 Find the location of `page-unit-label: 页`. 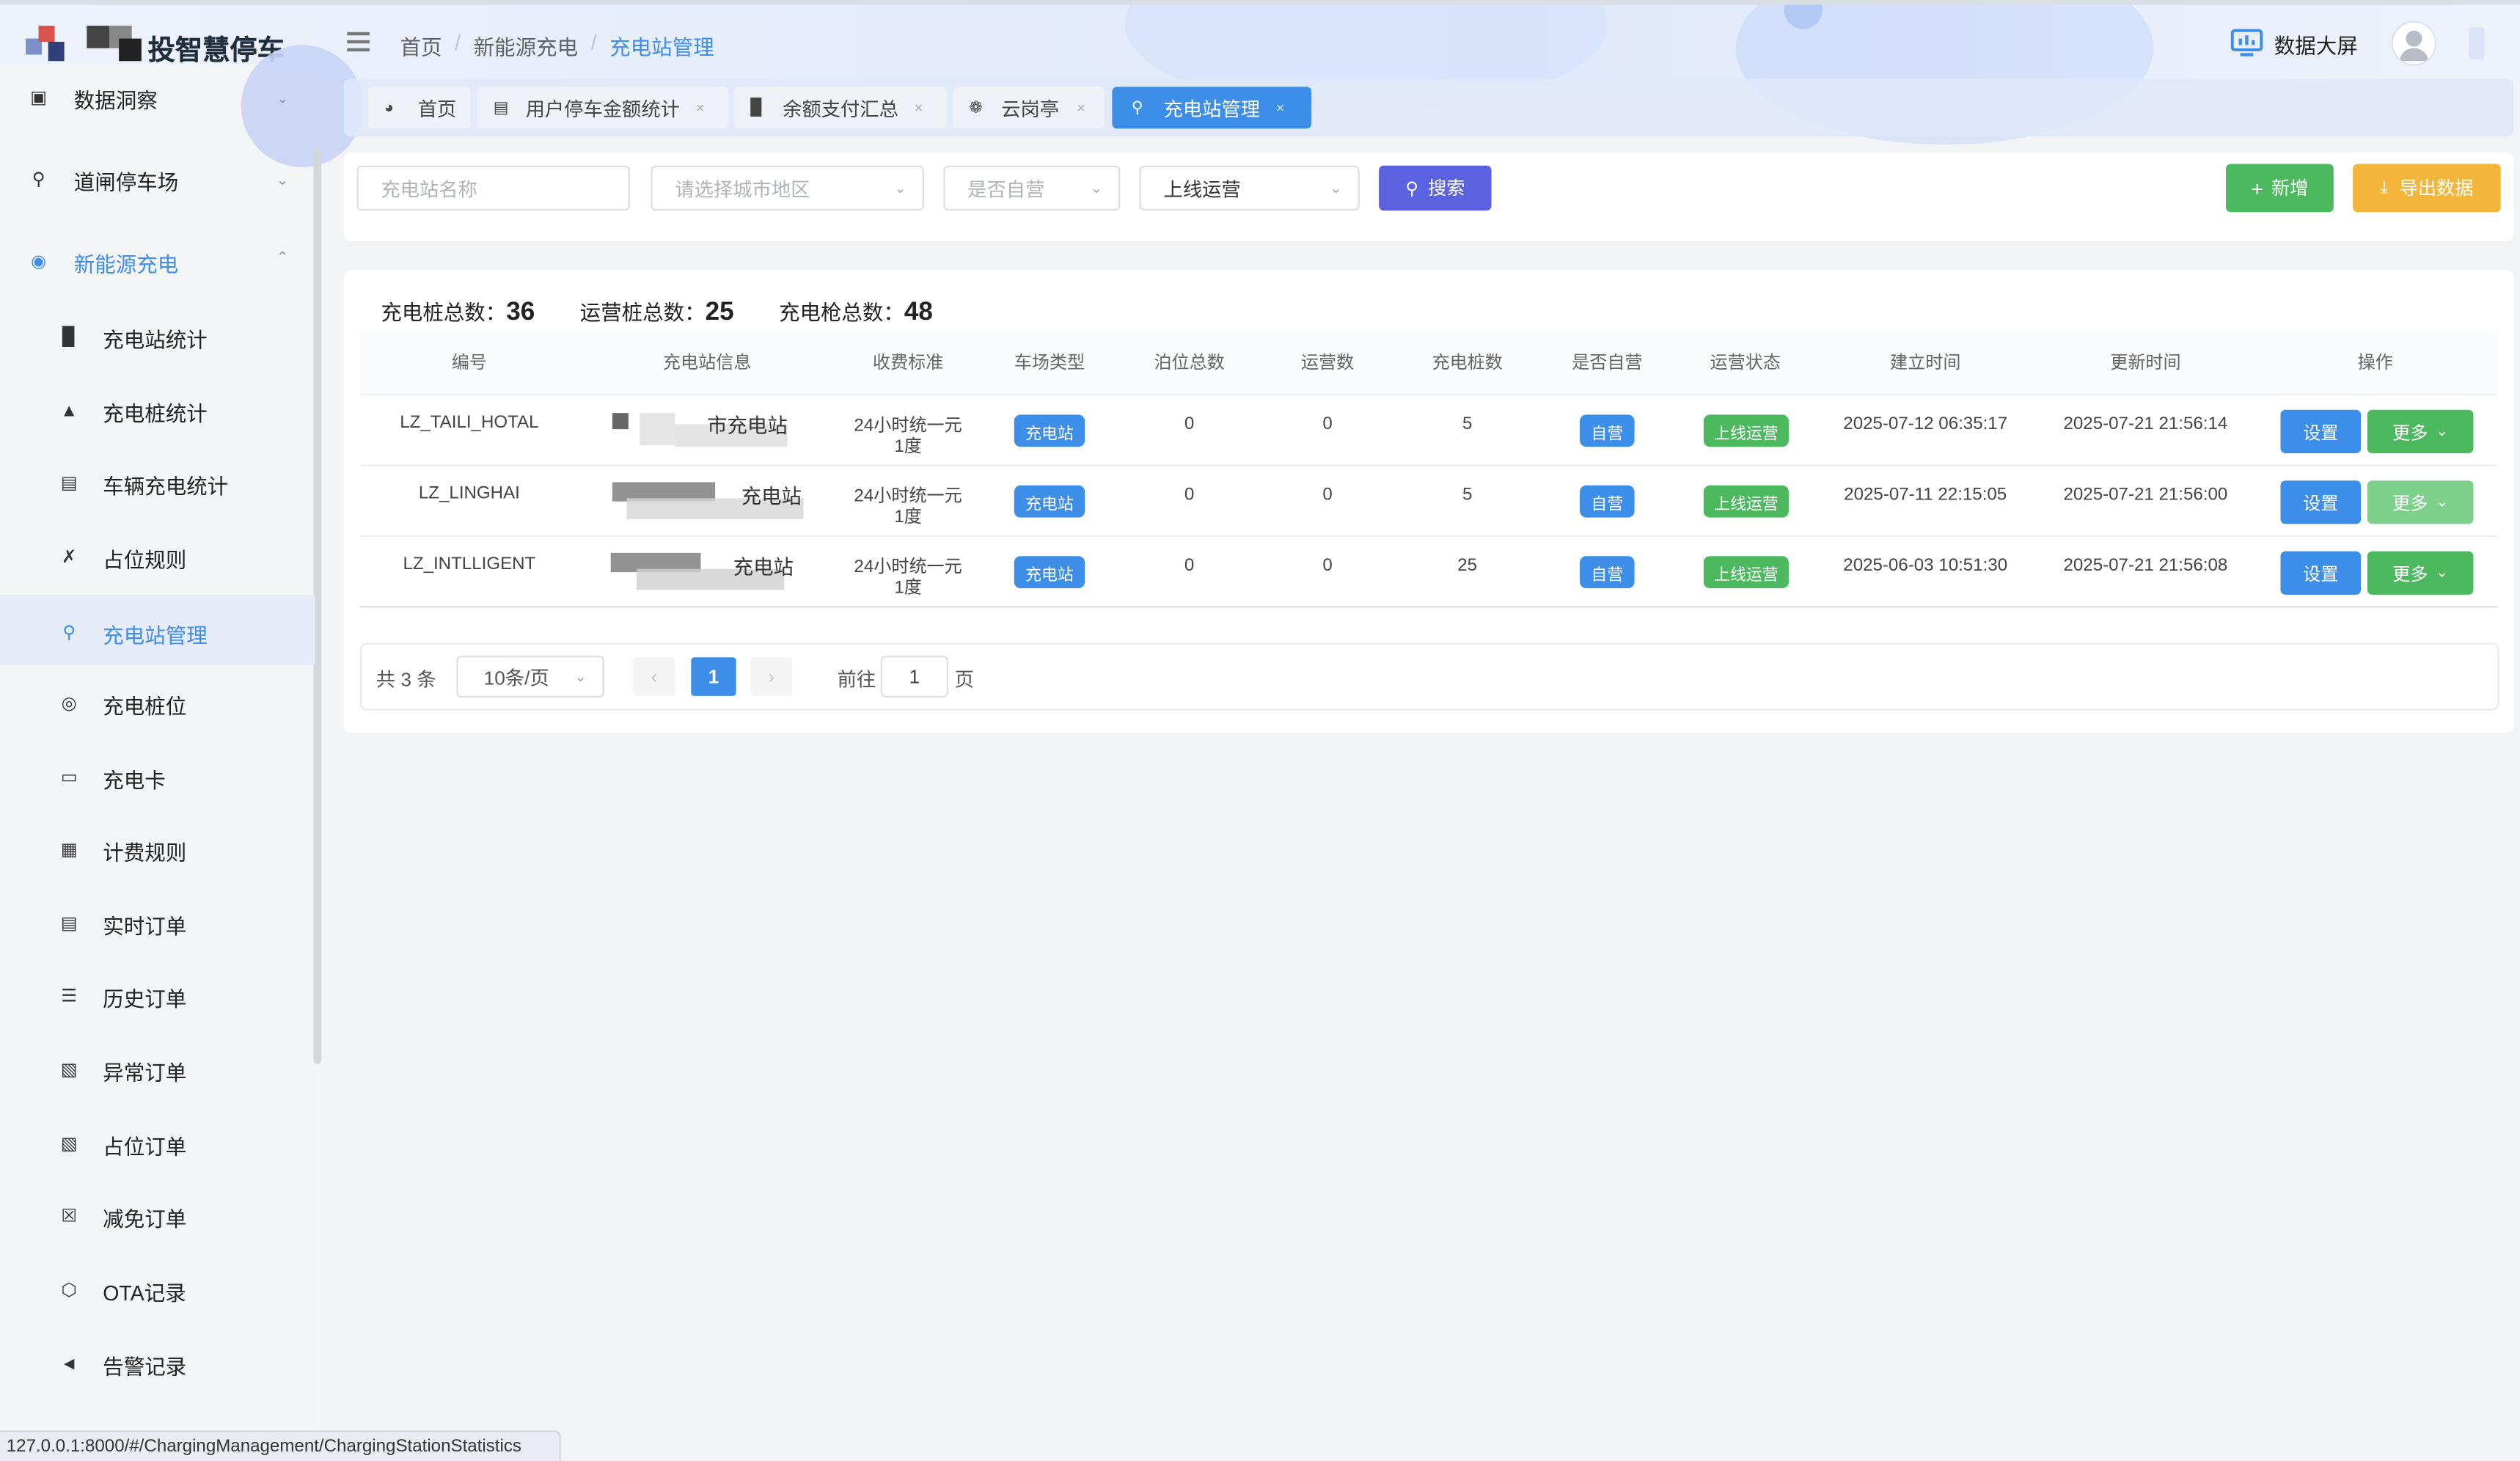

page-unit-label: 页 is located at coordinates (964, 680).